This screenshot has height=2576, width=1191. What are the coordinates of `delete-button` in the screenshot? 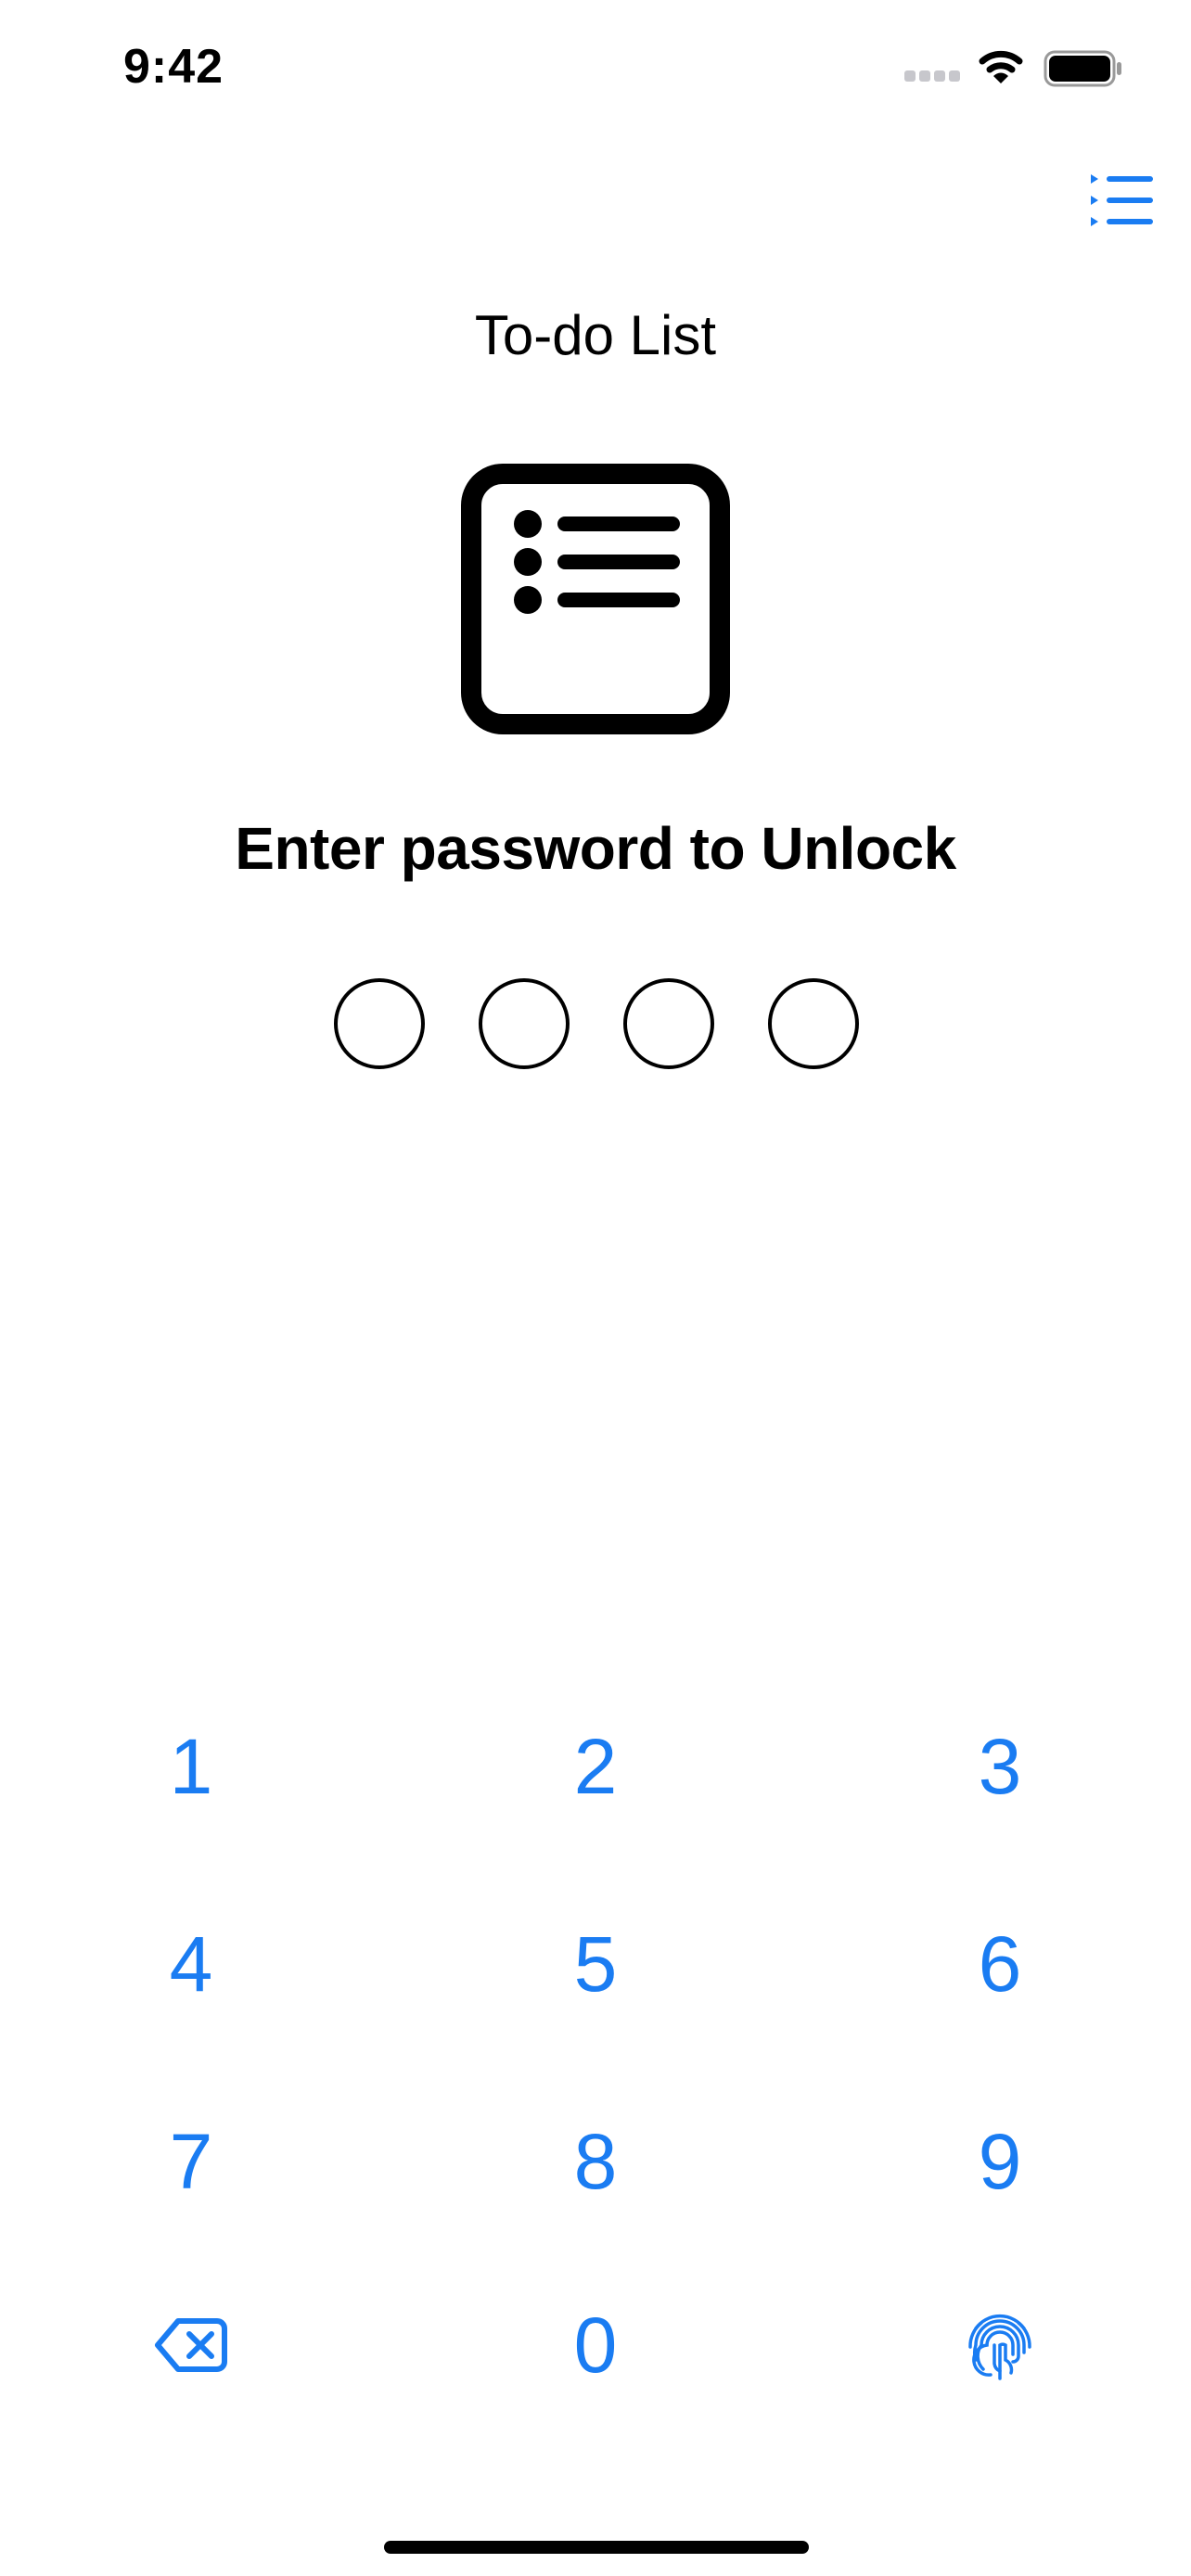 It's located at (191, 2345).